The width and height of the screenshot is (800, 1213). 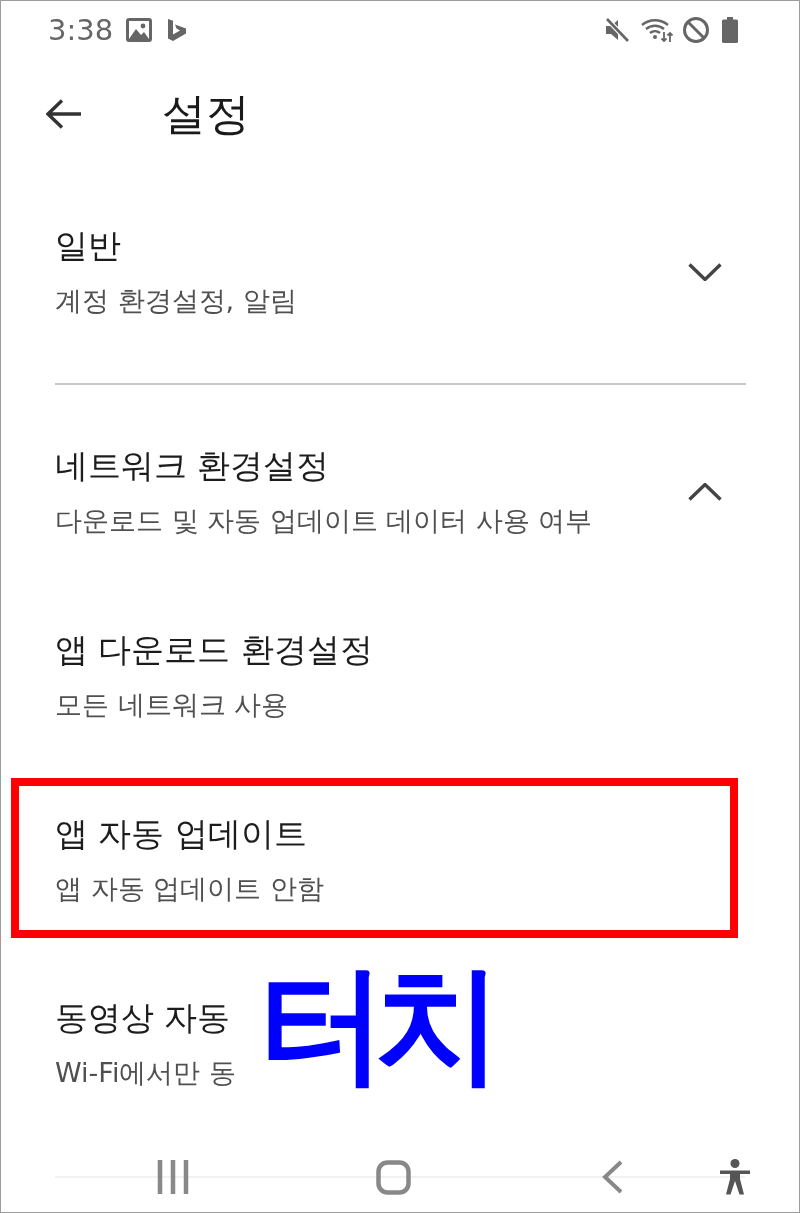 What do you see at coordinates (393, 1177) in the screenshot?
I see `home-icon` at bounding box center [393, 1177].